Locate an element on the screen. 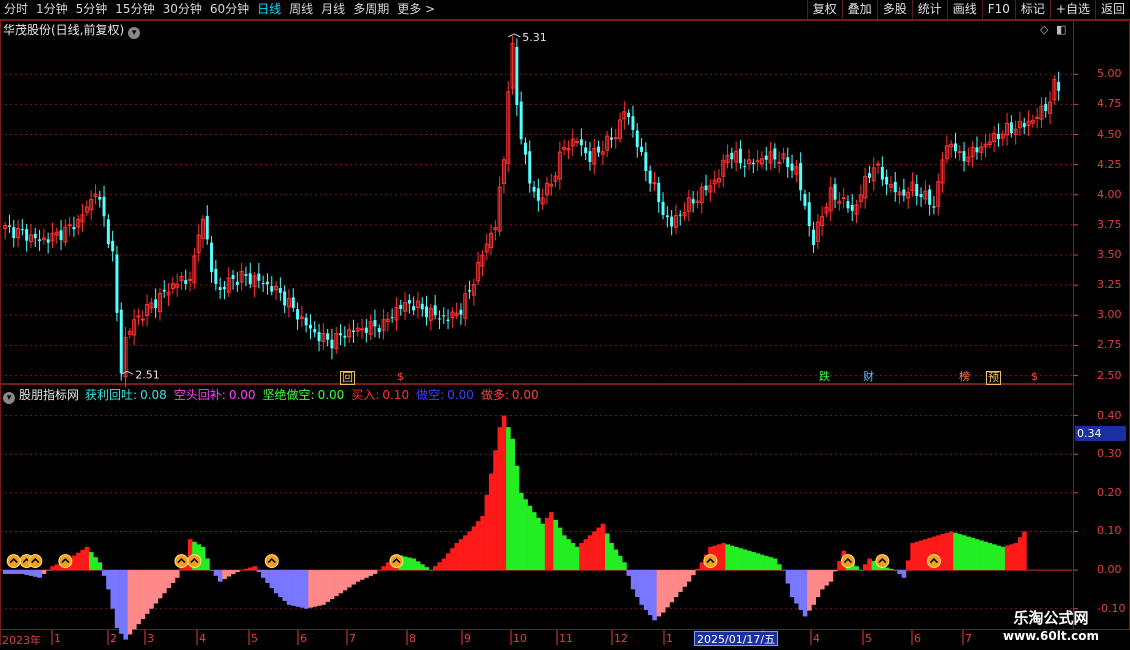 Image resolution: width=1130 pixels, height=650 pixels. date-tick-label: 1 is located at coordinates (669, 638).